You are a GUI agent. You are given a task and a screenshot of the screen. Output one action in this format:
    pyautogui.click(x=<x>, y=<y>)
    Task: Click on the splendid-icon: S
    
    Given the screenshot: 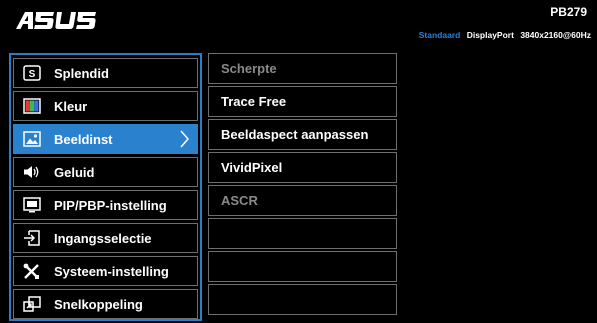 What is the action you would take?
    pyautogui.click(x=32, y=73)
    